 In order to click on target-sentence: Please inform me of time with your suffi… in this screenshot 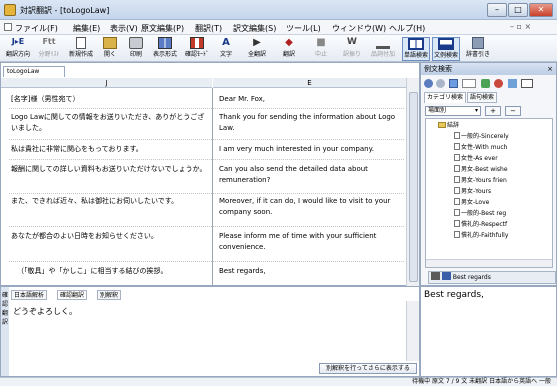, I will do `click(311, 243)`.